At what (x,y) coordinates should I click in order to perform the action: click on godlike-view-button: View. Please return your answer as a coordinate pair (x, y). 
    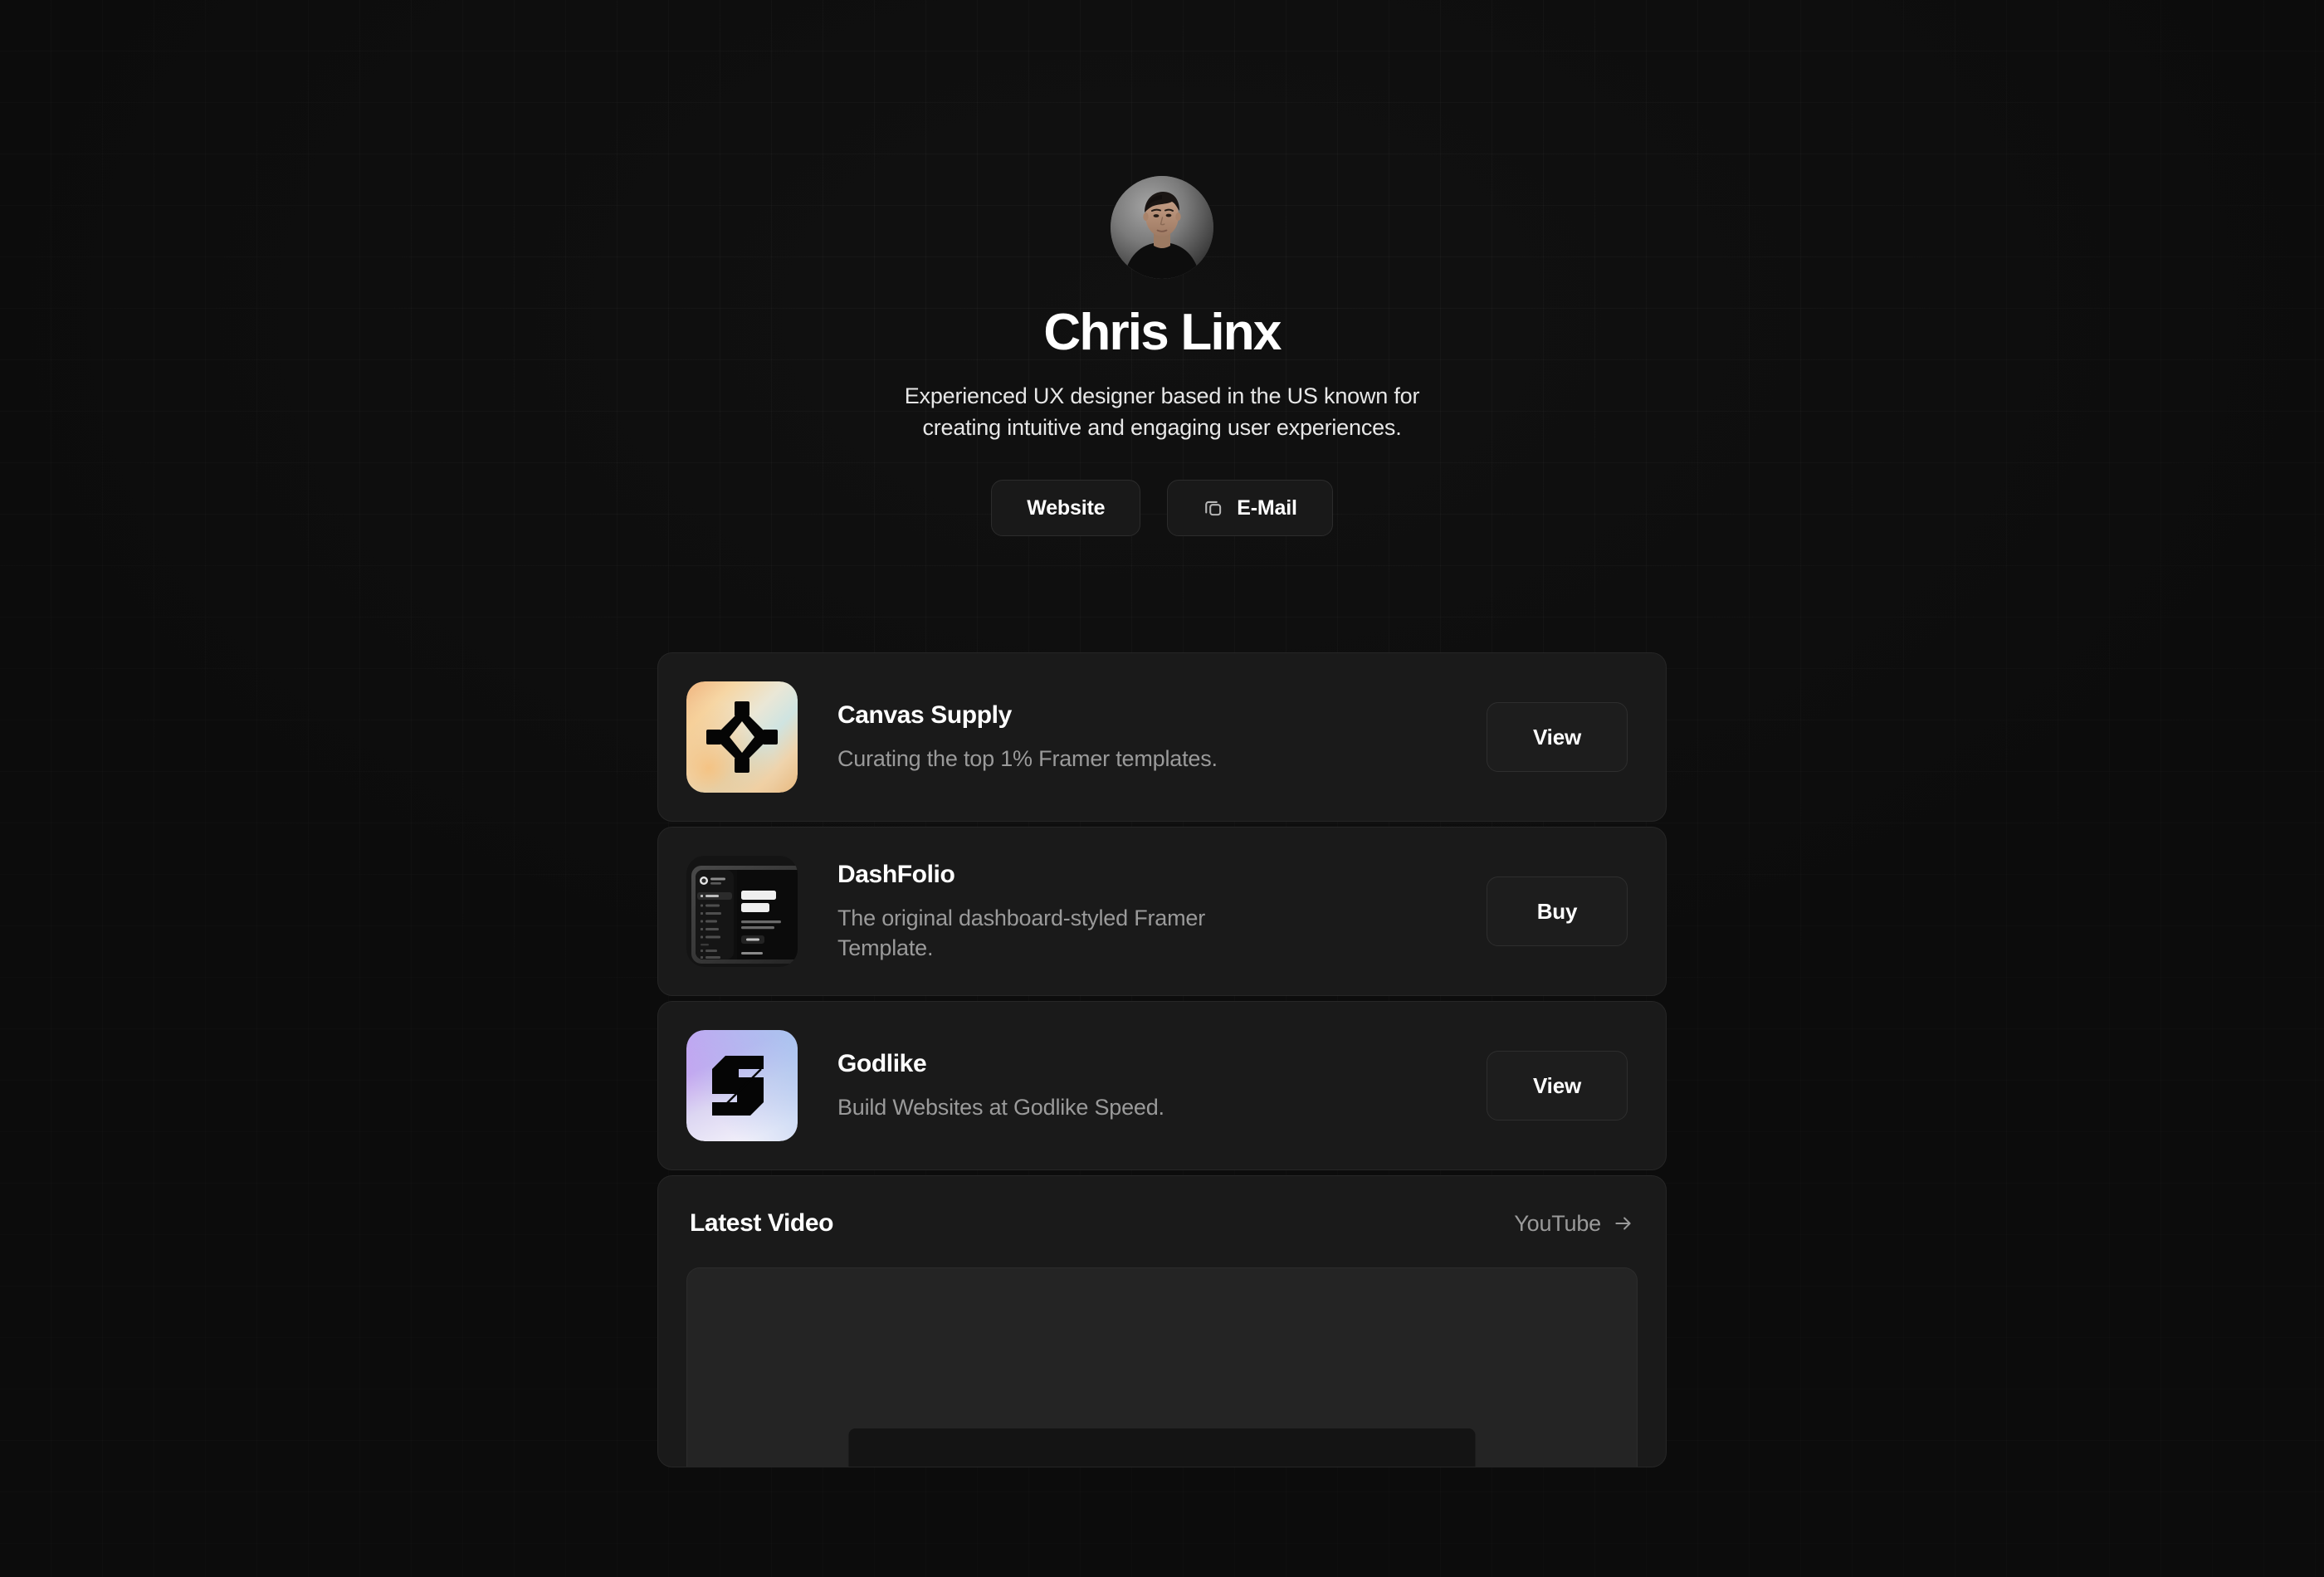
    Looking at the image, I should click on (1558, 1086).